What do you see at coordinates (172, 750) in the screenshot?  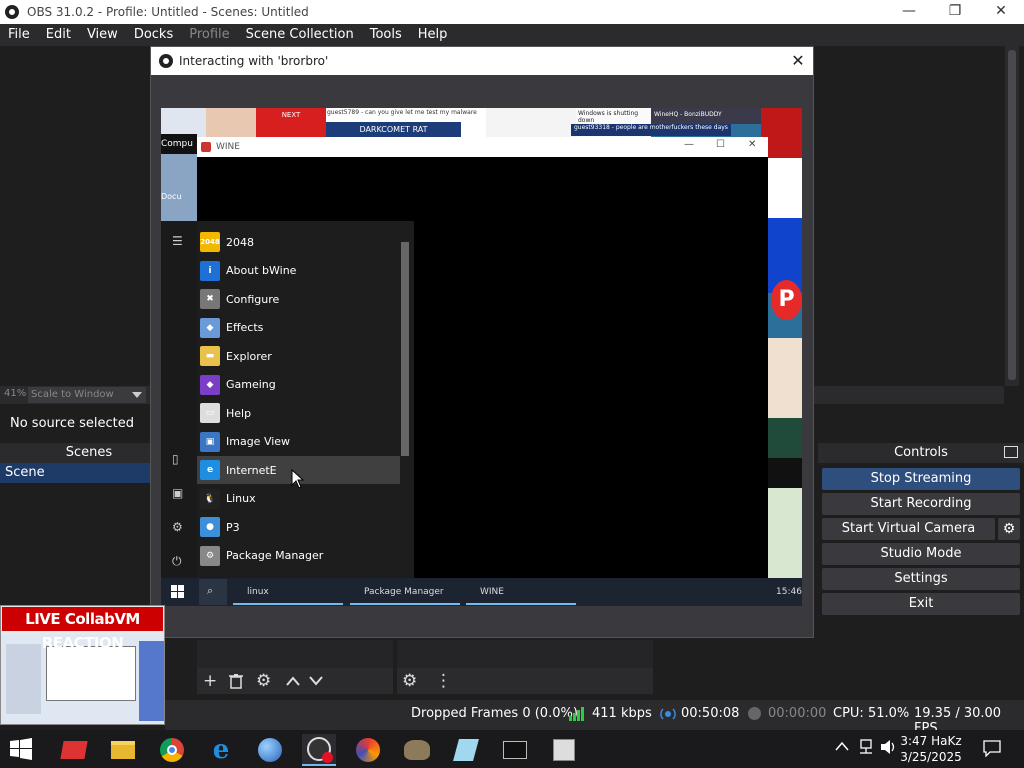 I see `chrome-icon` at bounding box center [172, 750].